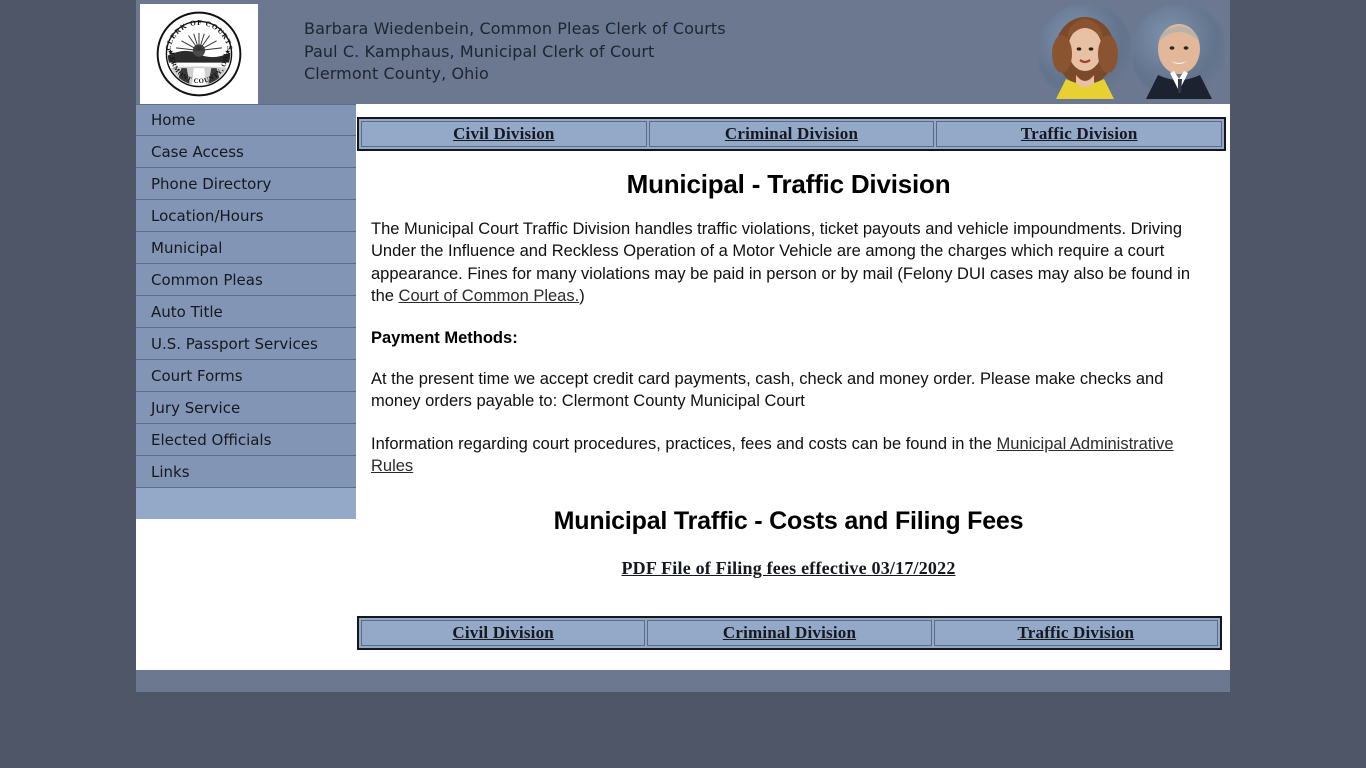 This screenshot has height=768, width=1366. Describe the element at coordinates (246, 408) in the screenshot. I see `sidebar-item-jury-service: Jury Service` at that location.